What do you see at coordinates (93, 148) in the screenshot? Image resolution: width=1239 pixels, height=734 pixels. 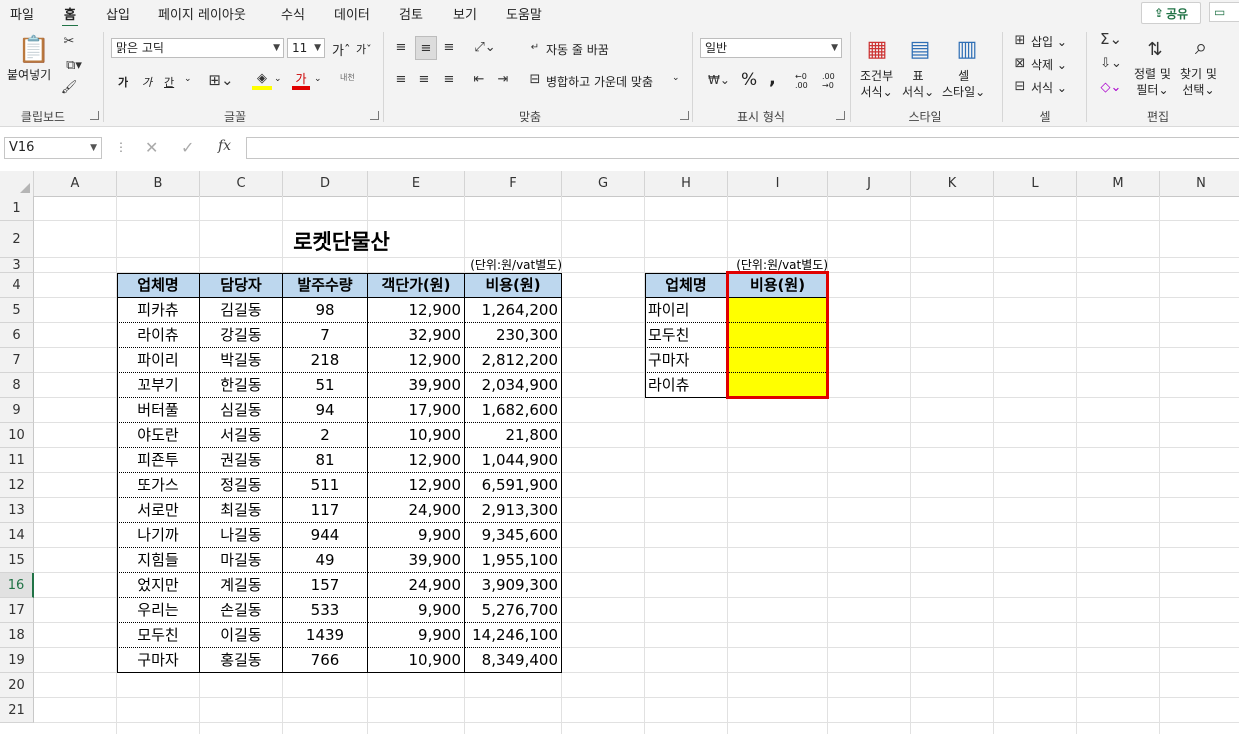 I see `chevron-down-icon: ▼` at bounding box center [93, 148].